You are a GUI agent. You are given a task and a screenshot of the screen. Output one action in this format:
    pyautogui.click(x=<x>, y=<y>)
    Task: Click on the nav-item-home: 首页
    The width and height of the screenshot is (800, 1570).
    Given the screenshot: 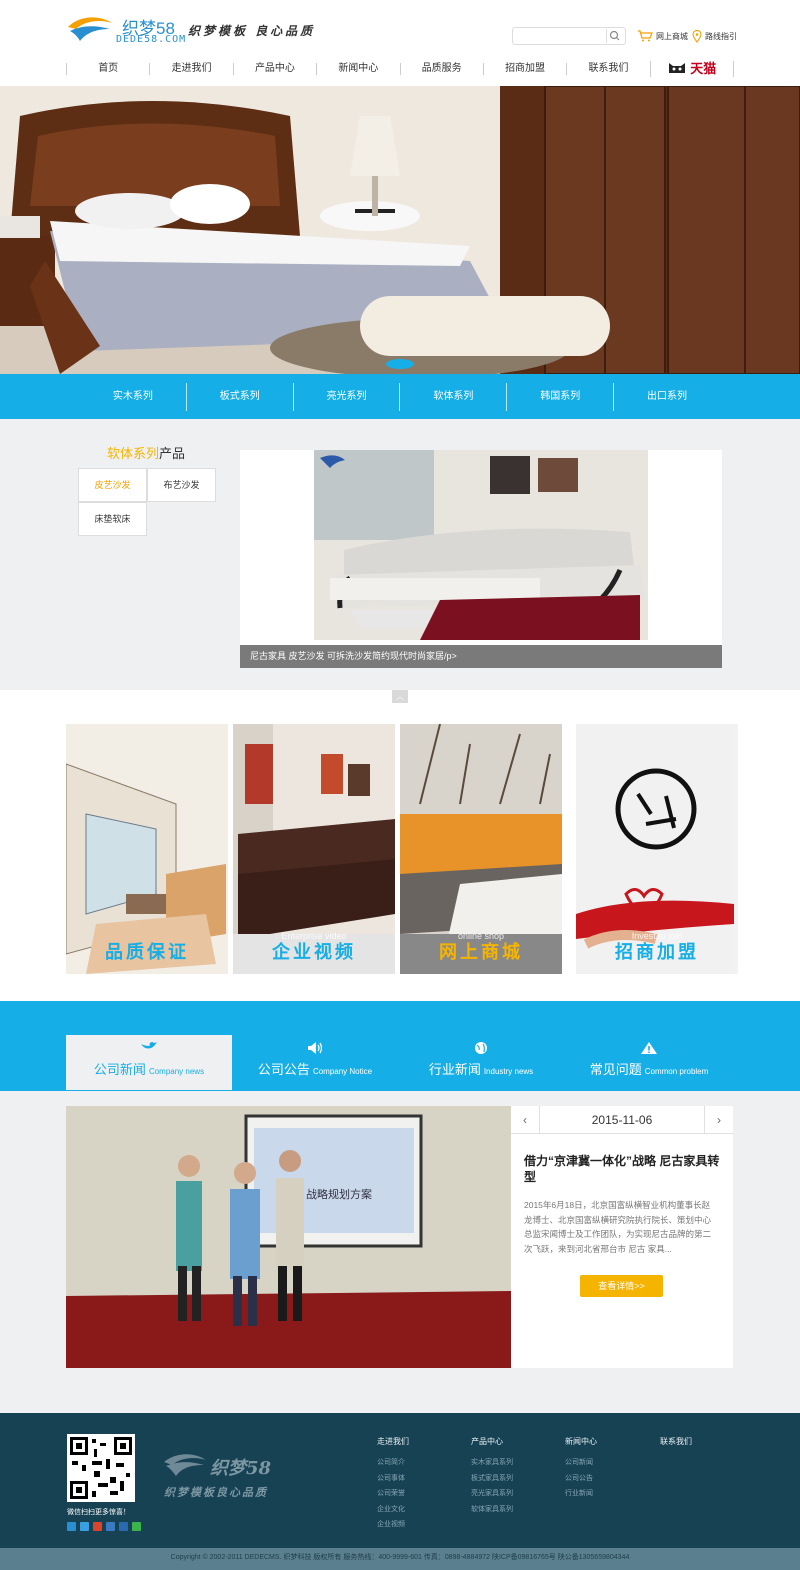 What is the action you would take?
    pyautogui.click(x=107, y=69)
    